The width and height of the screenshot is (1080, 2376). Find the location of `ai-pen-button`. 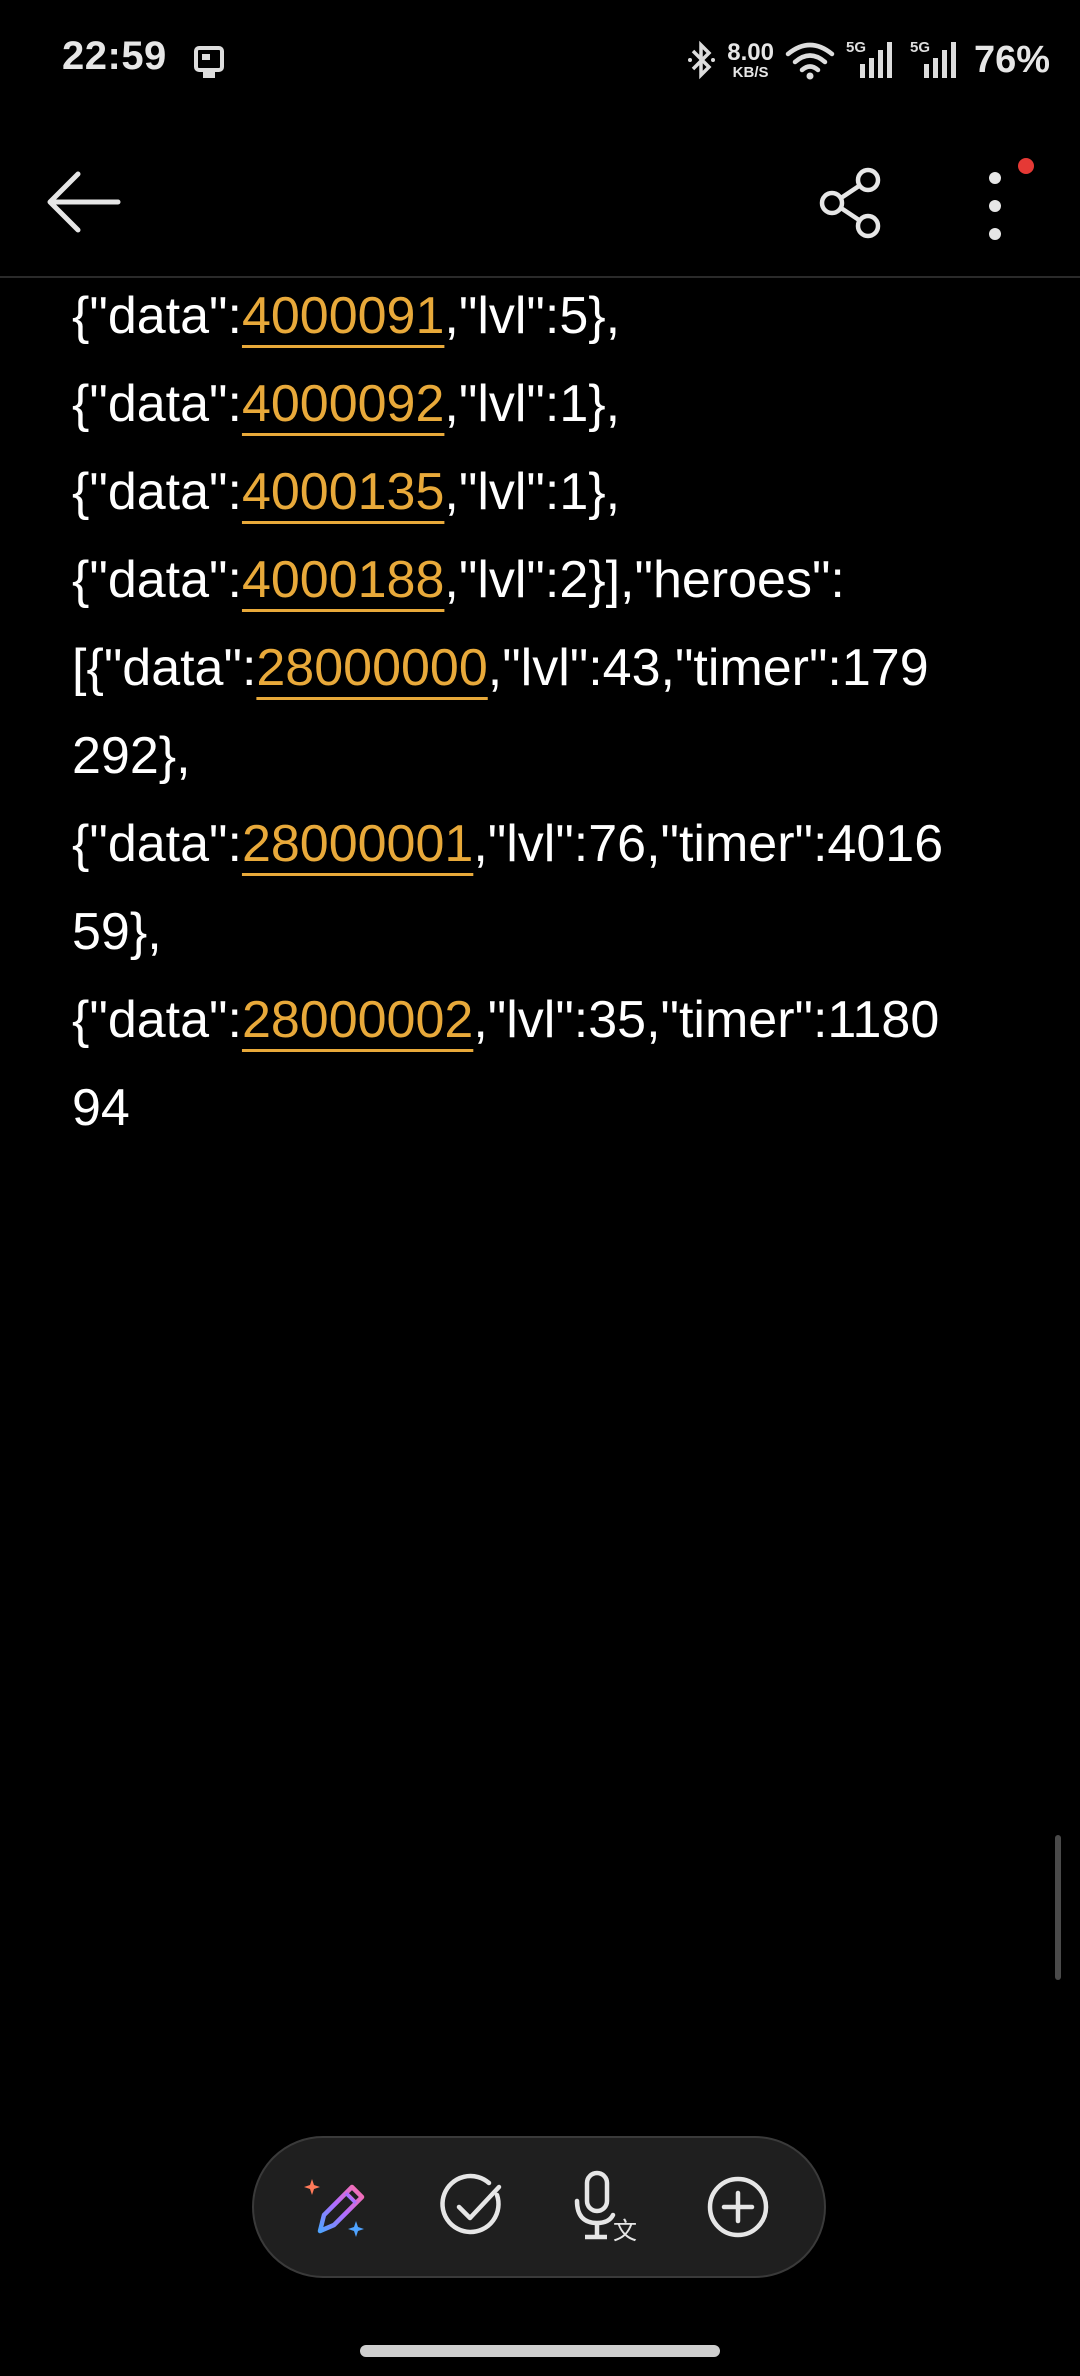

ai-pen-button is located at coordinates (340, 2207).